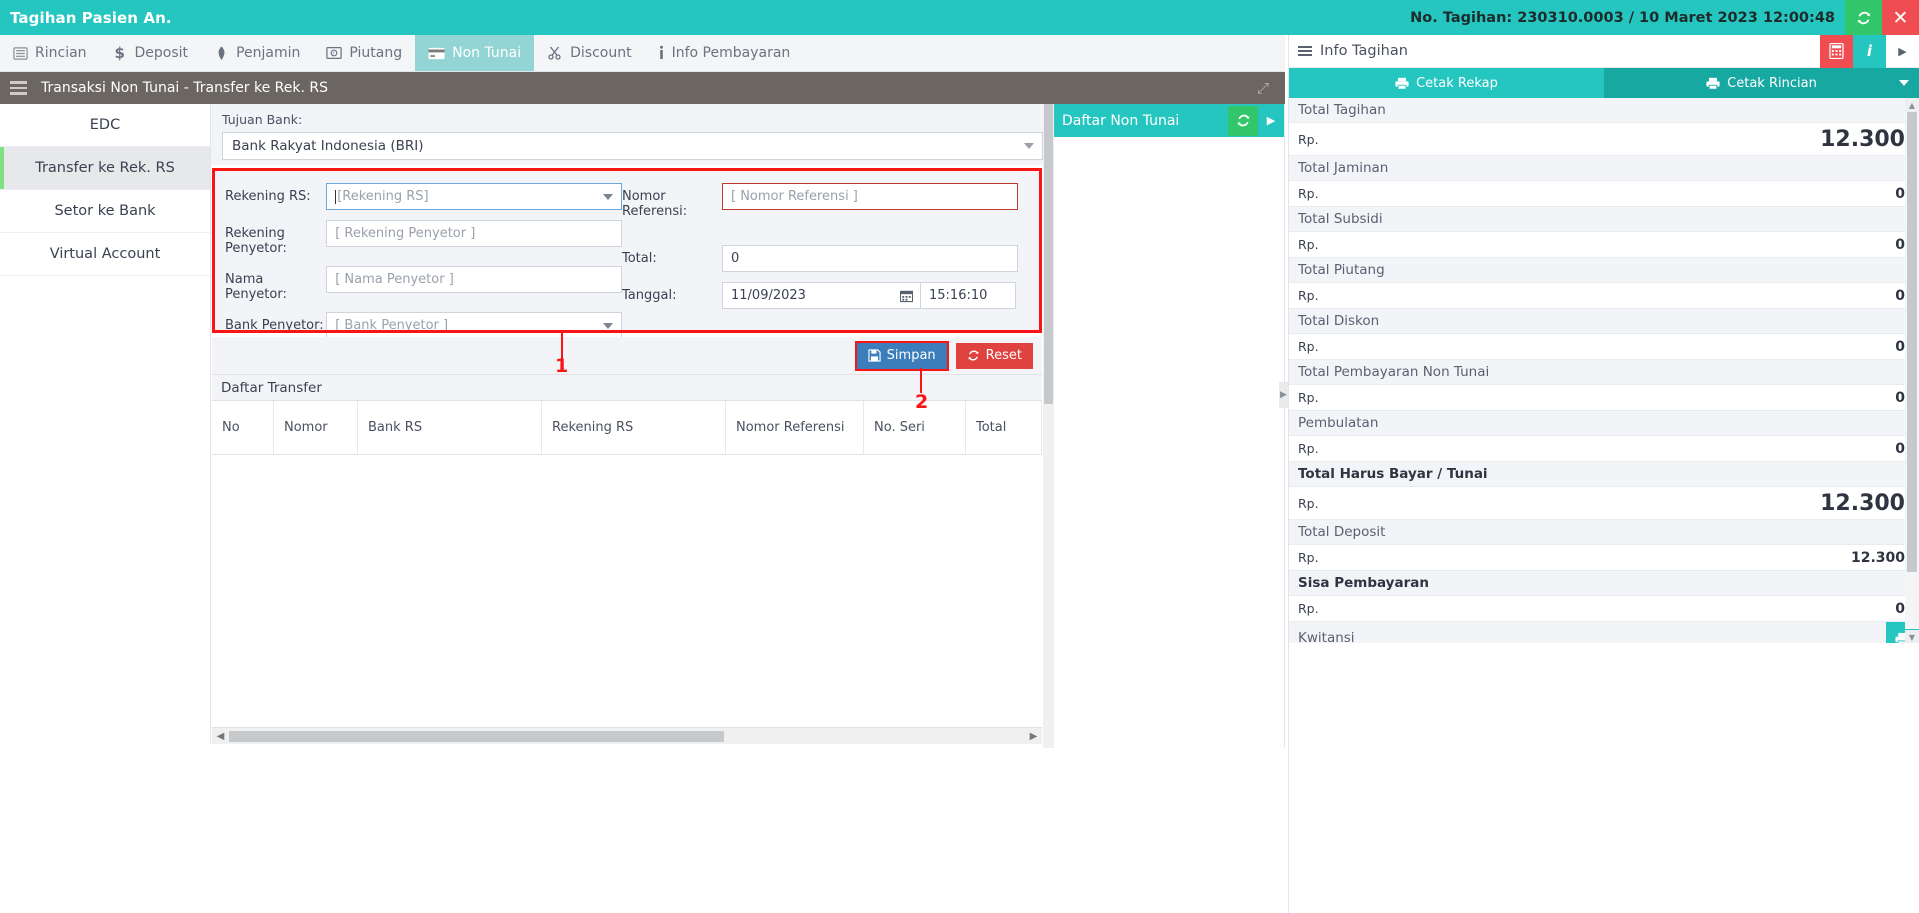  What do you see at coordinates (589, 53) in the screenshot?
I see `tab-discount: Discount` at bounding box center [589, 53].